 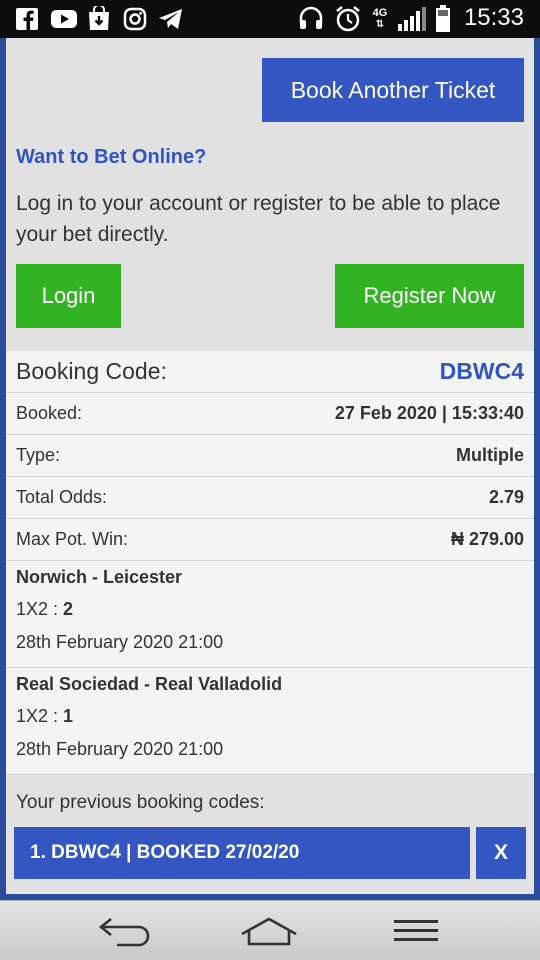 I want to click on type-row: Type: Multiple, so click(x=270, y=456).